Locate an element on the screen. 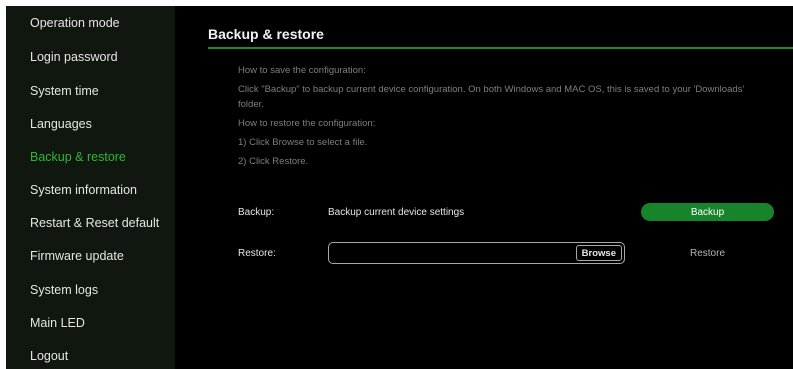 This screenshot has height=369, width=793. info-restore-step-2: 2) Click Restore. is located at coordinates (273, 161).